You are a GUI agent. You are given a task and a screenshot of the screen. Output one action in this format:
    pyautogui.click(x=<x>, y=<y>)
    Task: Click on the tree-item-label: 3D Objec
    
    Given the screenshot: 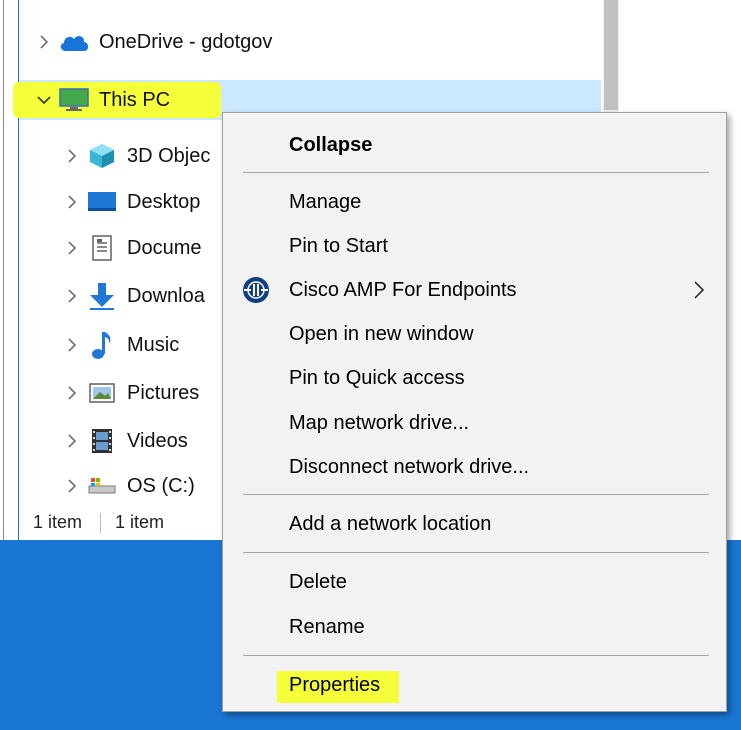 What is the action you would take?
    pyautogui.click(x=169, y=155)
    